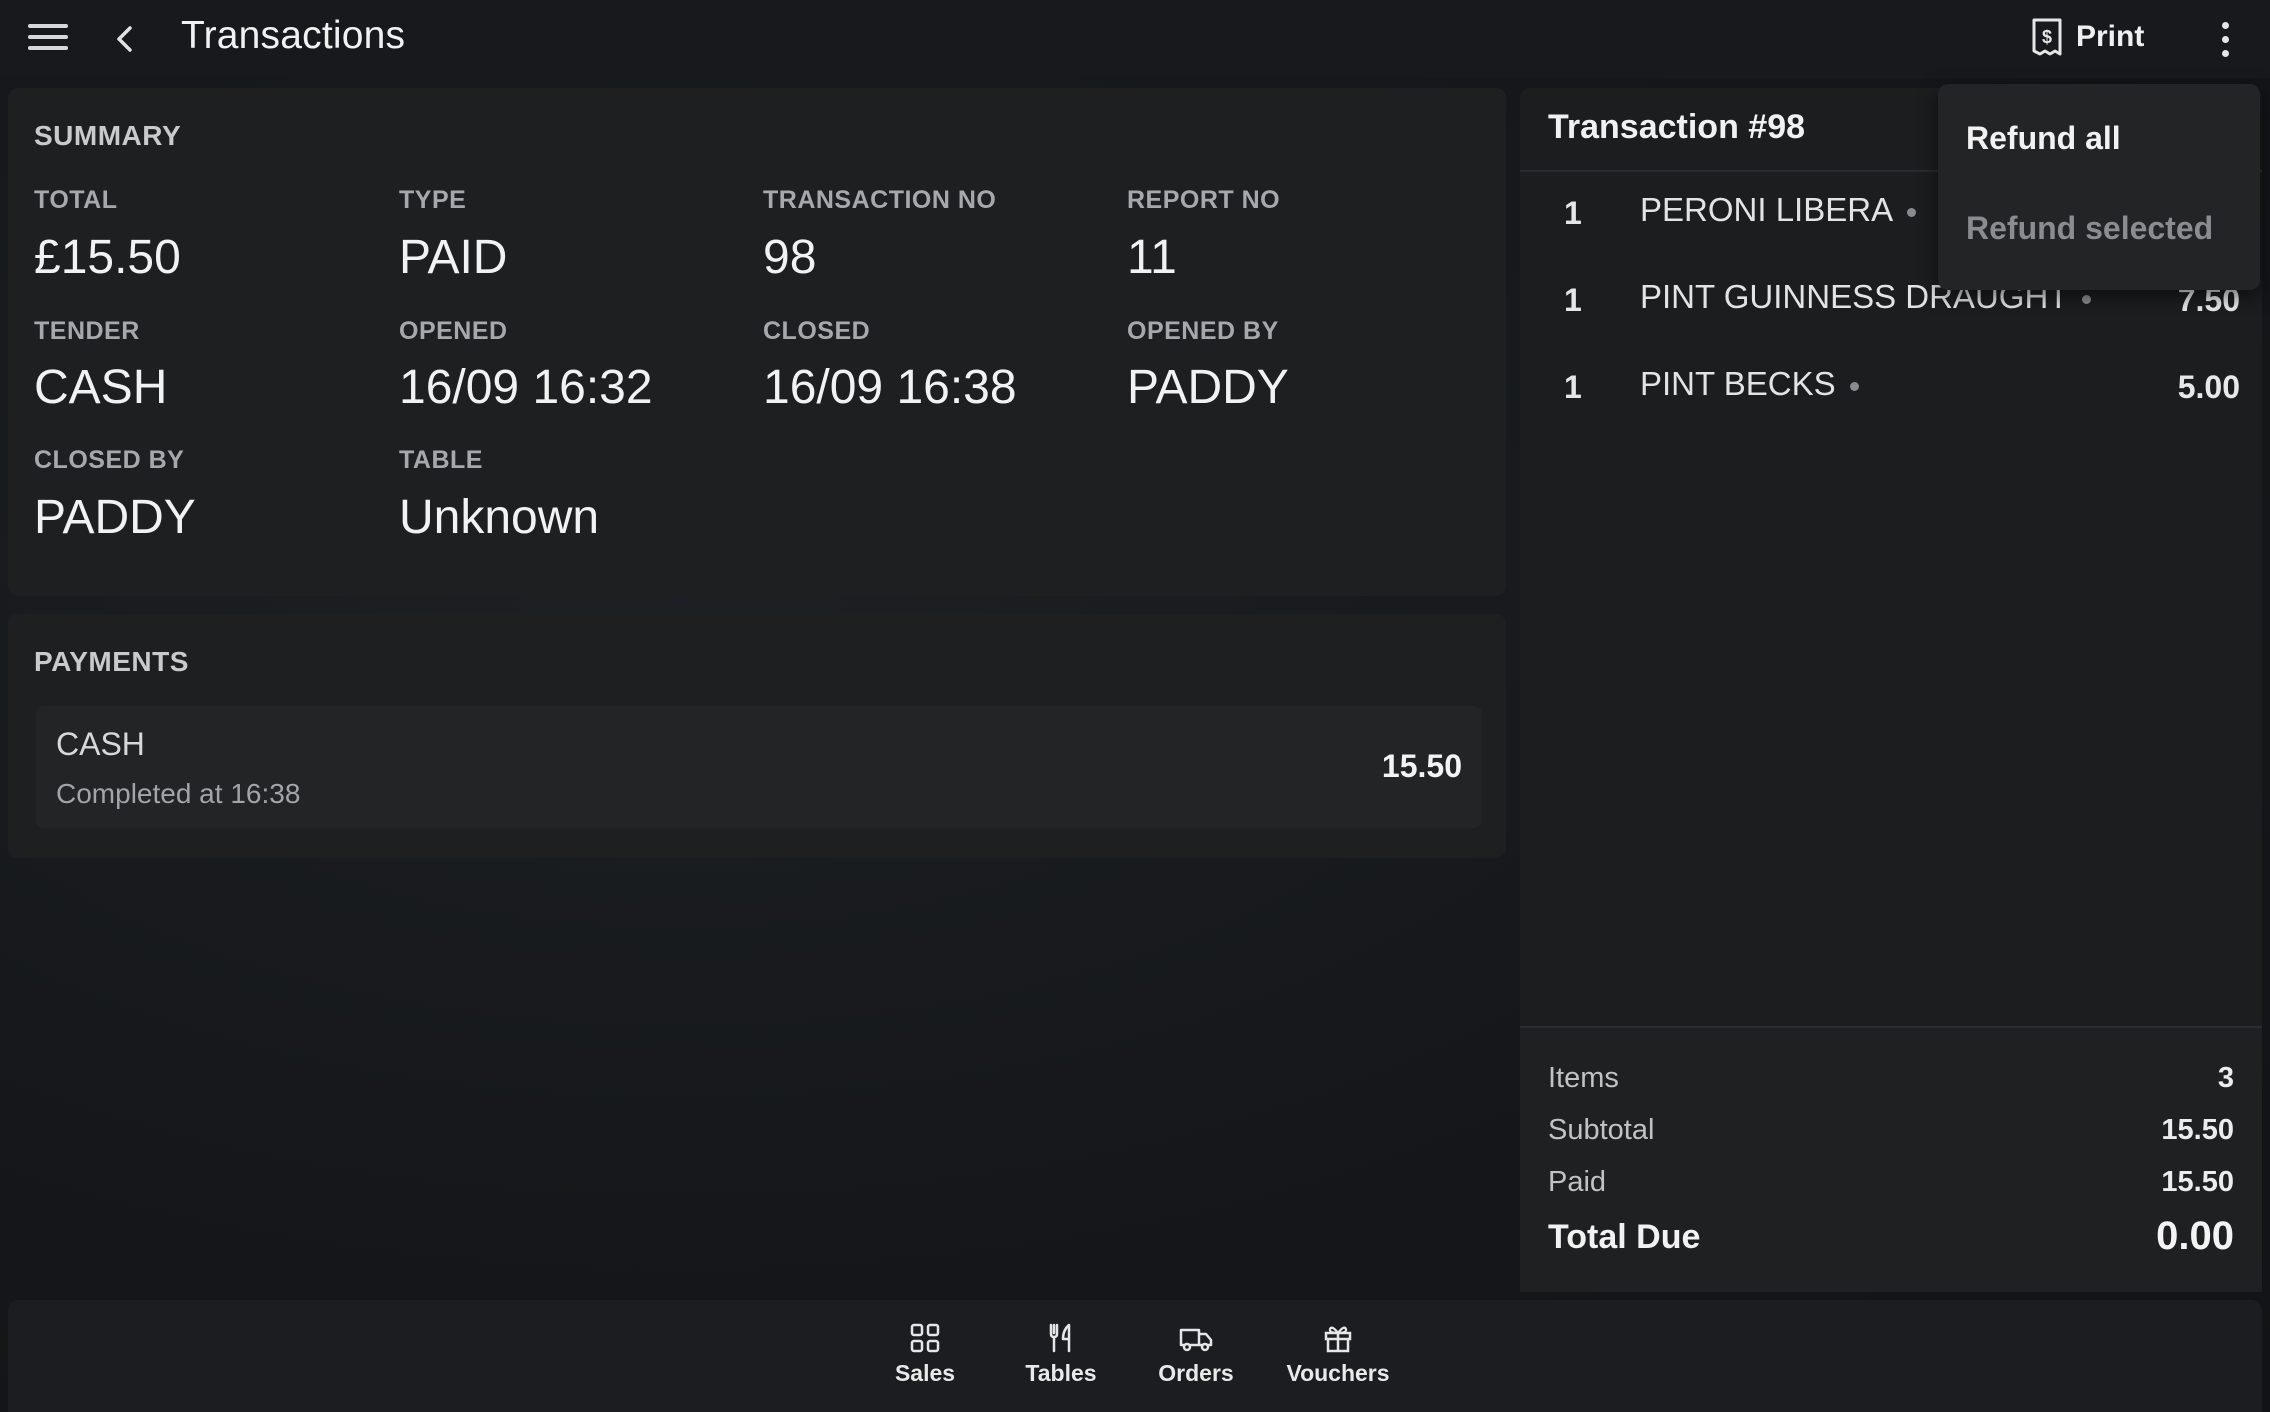 The height and width of the screenshot is (1412, 2270). I want to click on line-price: 5.00, so click(2208, 387).